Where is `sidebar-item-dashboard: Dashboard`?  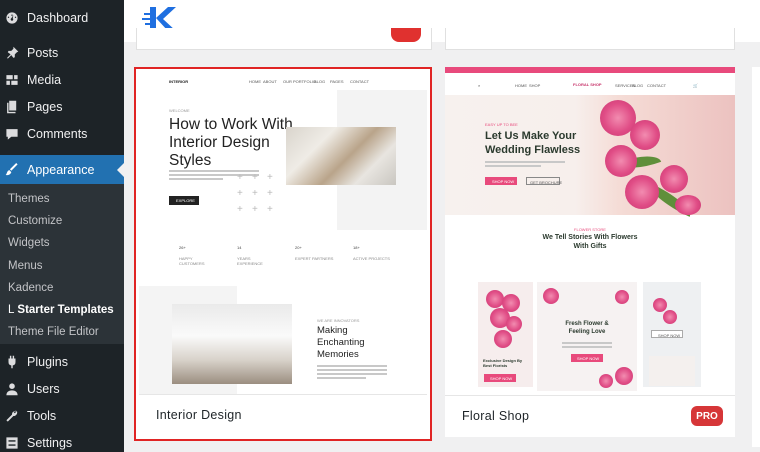
sidebar-item-dashboard: Dashboard is located at coordinates (62, 17).